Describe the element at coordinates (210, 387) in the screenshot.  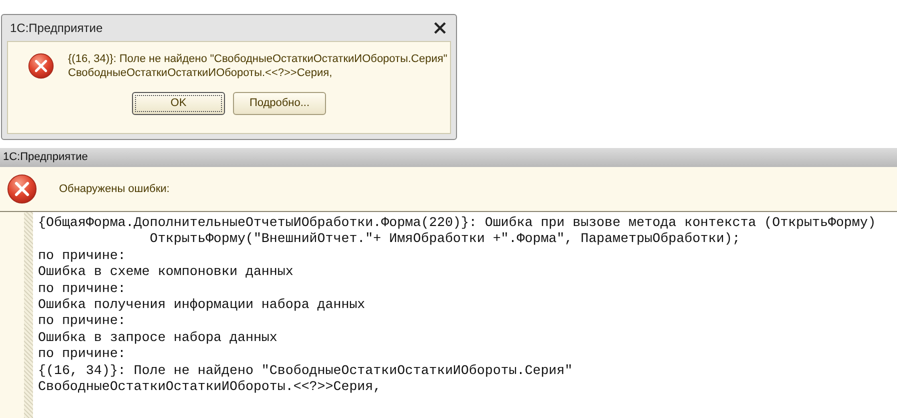
I see `code-line: СвободныеОстаткиОстаткиИОбороты.<<?>>Серия,` at that location.